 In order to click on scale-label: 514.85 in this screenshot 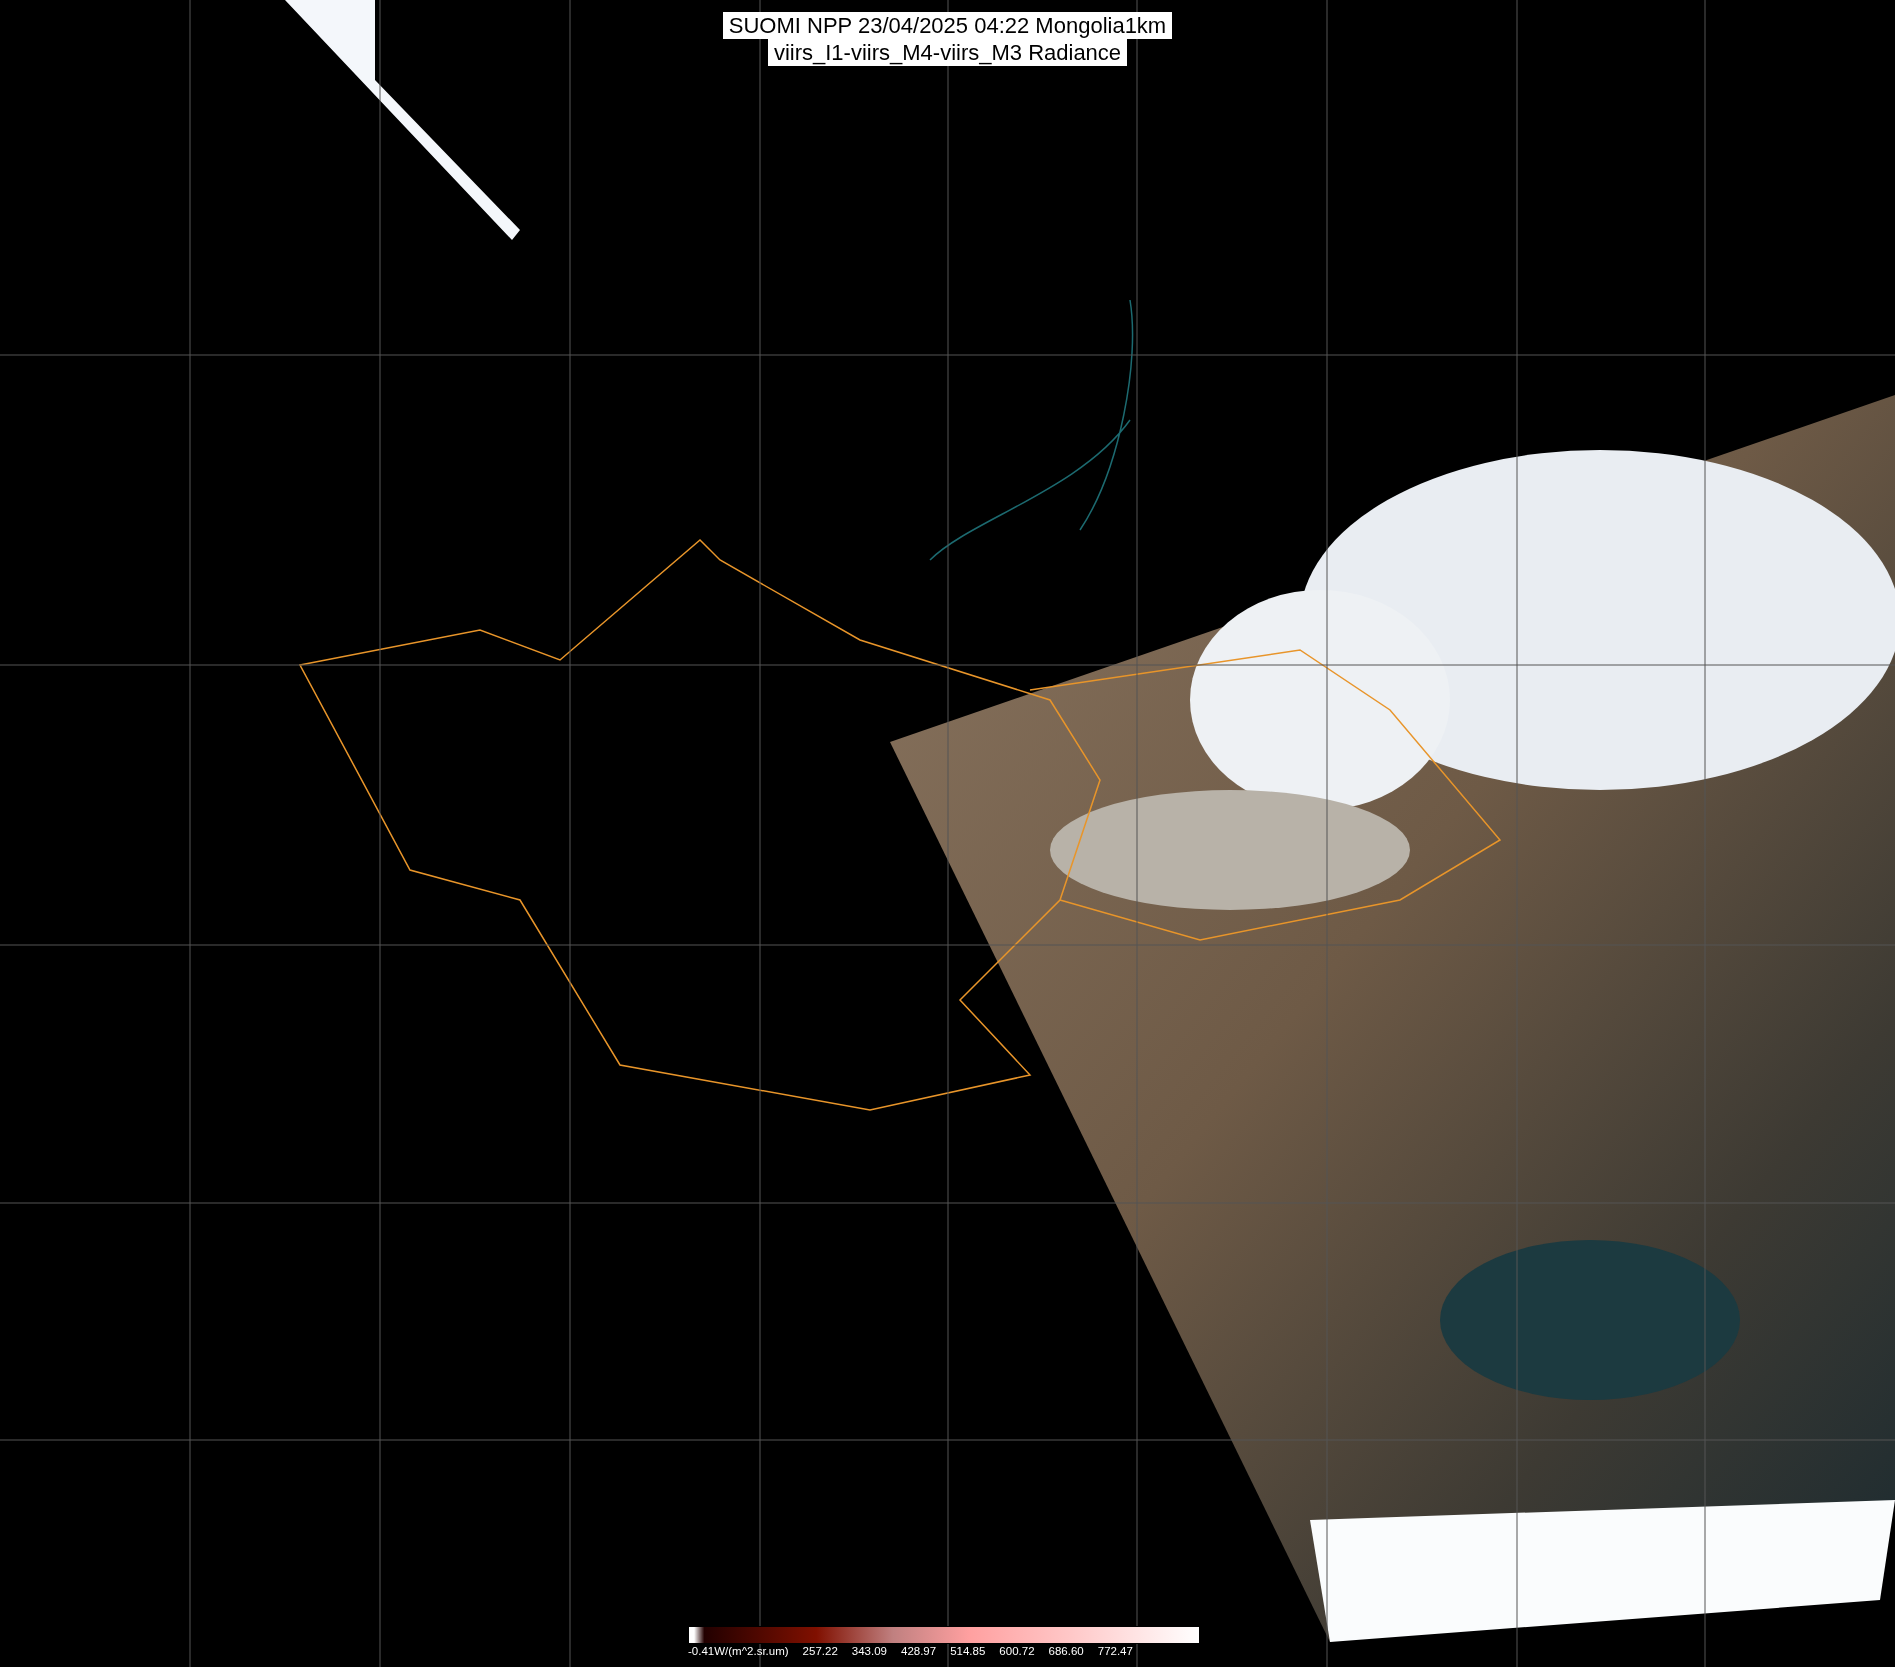, I will do `click(968, 1651)`.